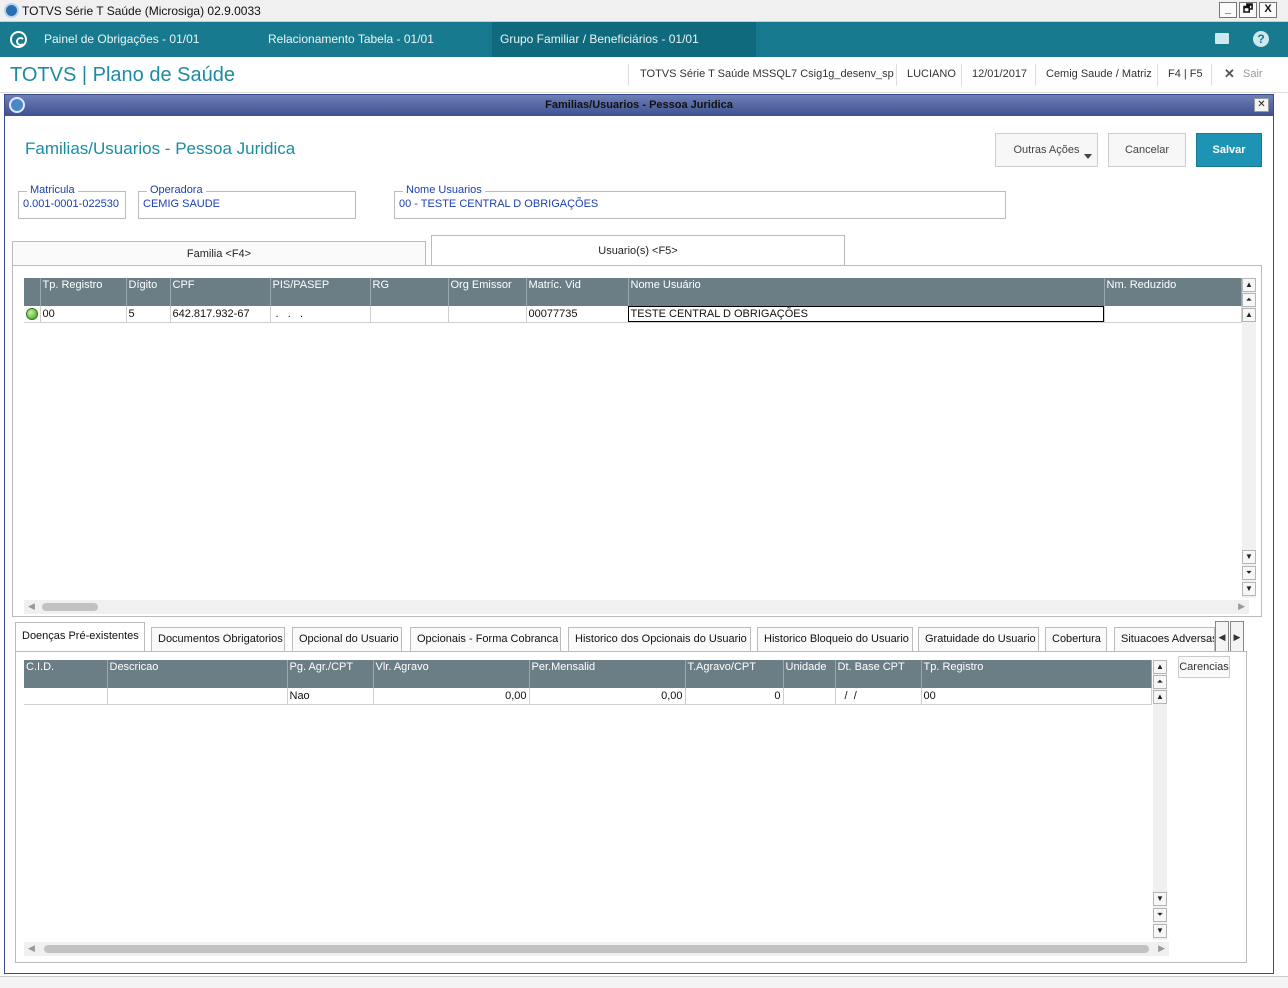  Describe the element at coordinates (18, 39) in the screenshot. I see `home-icon` at that location.